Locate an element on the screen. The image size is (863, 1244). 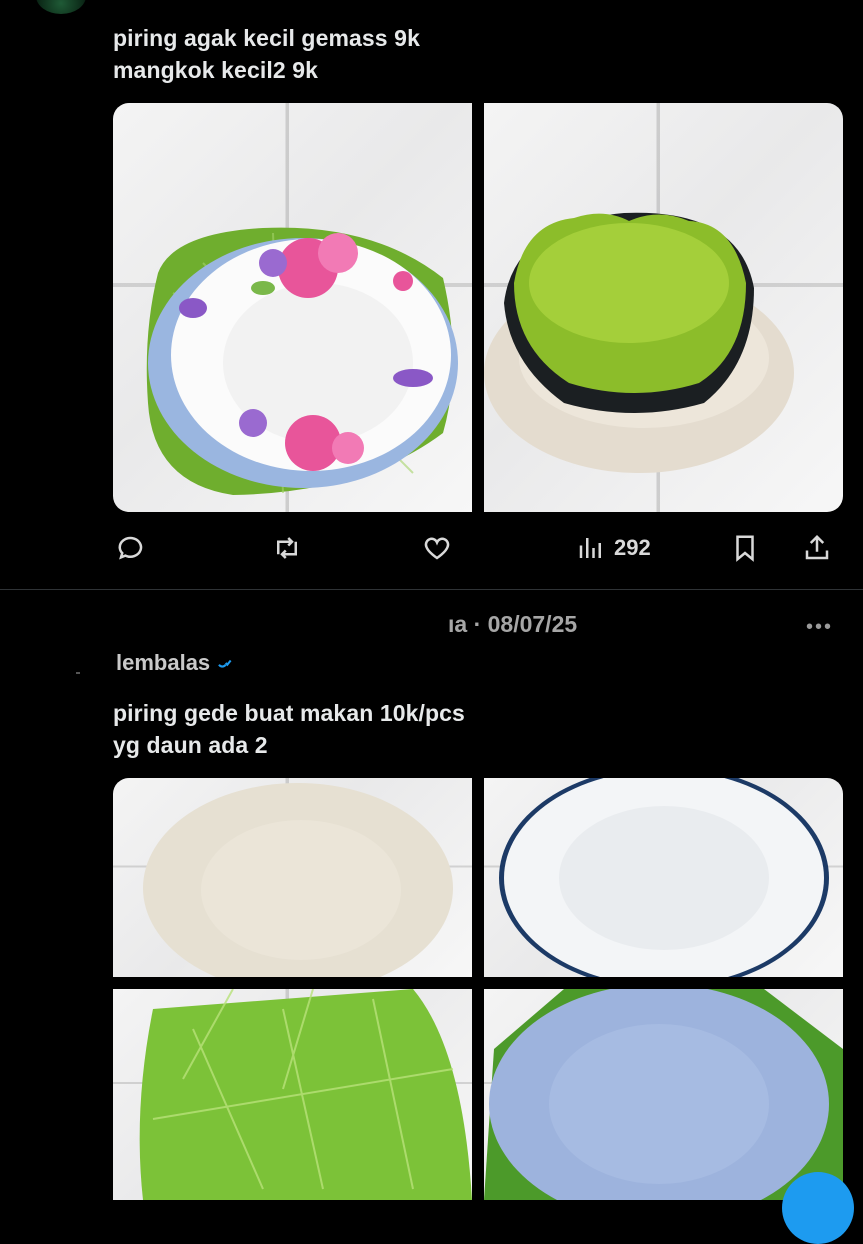
photo-white-plate is located at coordinates (663, 877).